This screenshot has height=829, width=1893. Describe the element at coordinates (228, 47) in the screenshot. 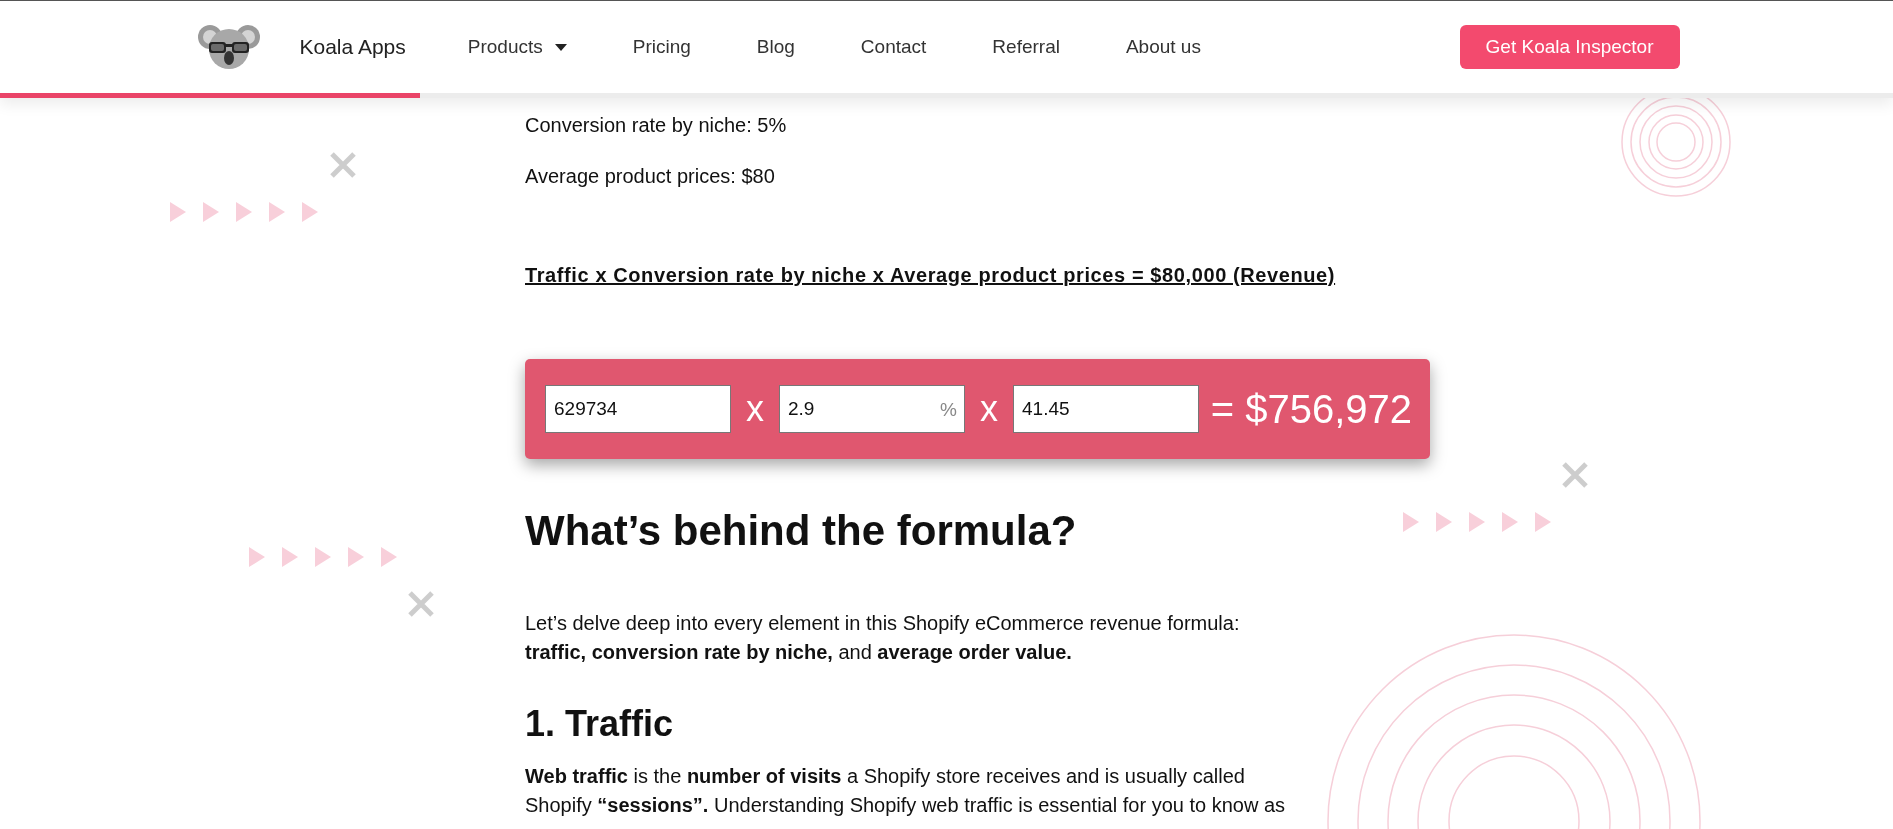

I see `koala-icon` at that location.